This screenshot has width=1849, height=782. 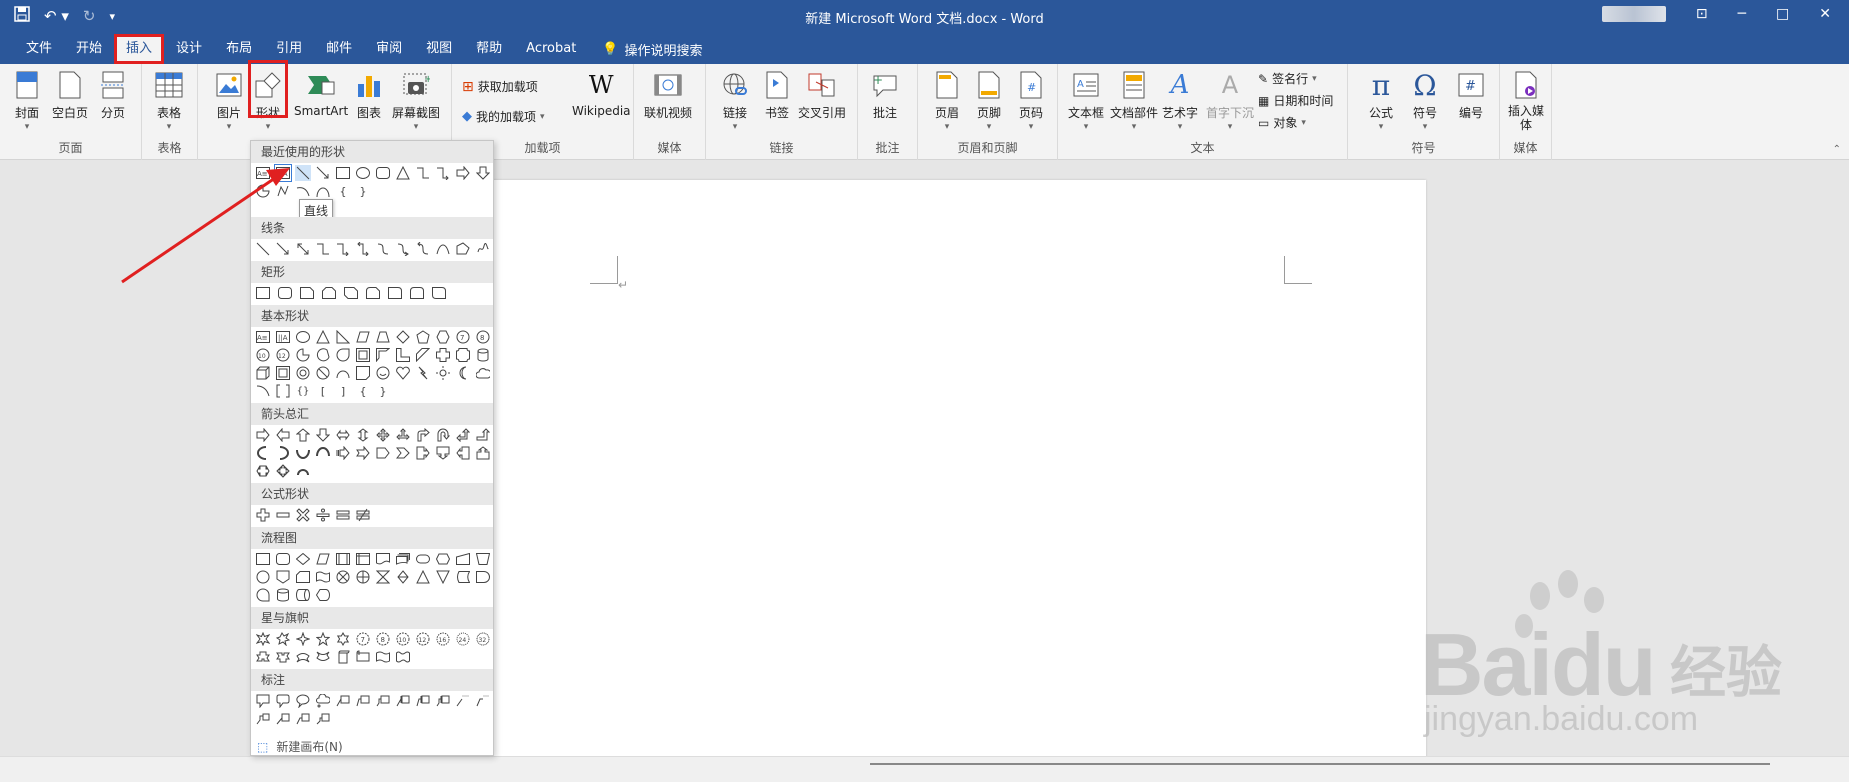 What do you see at coordinates (283, 471) in the screenshot?
I see `quad-arrow-callout-shape` at bounding box center [283, 471].